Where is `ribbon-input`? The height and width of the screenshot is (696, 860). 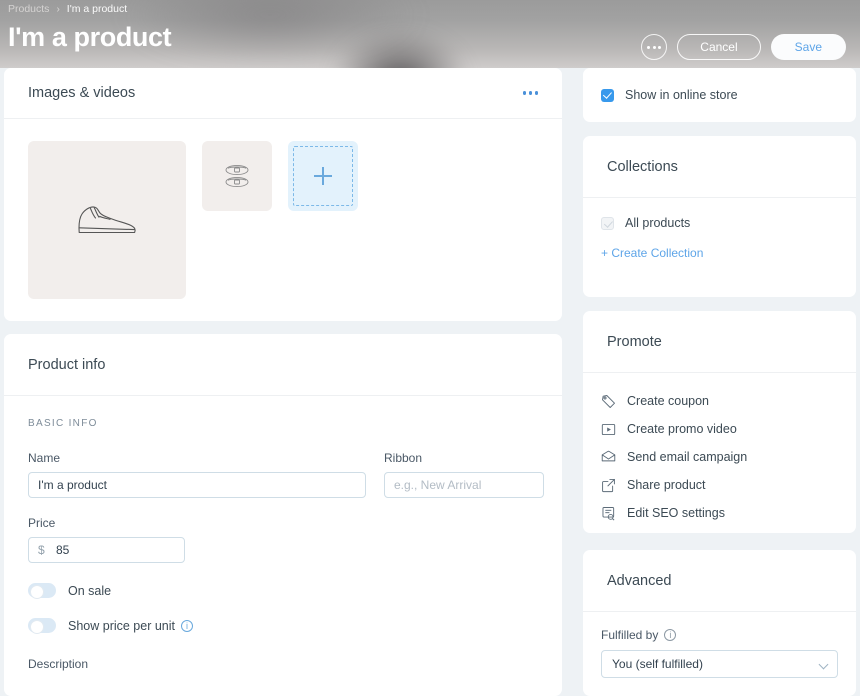
ribbon-input is located at coordinates (464, 485).